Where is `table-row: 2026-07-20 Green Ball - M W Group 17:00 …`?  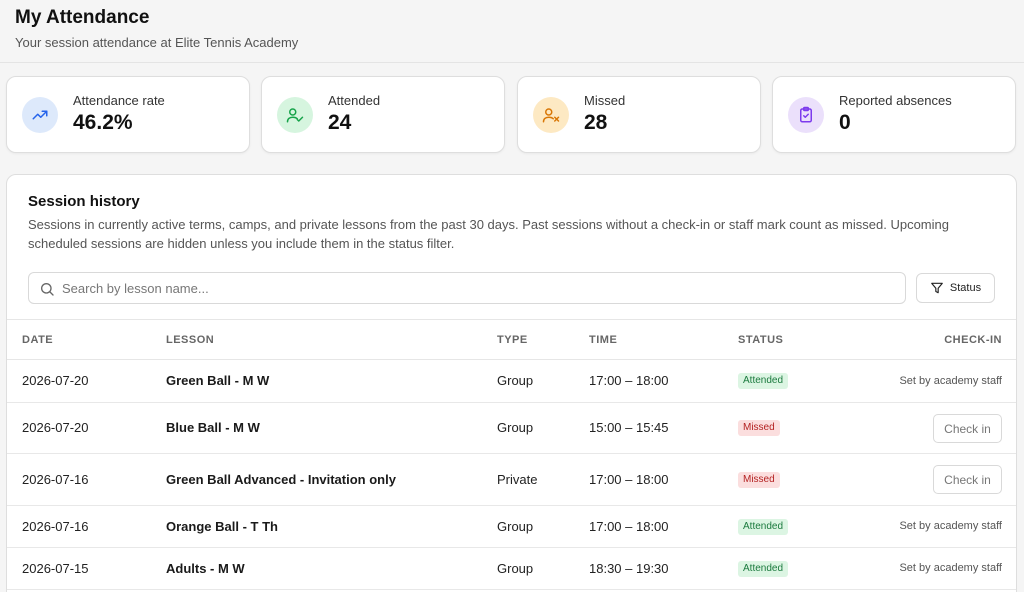 table-row: 2026-07-20 Green Ball - M W Group 17:00 … is located at coordinates (511, 381).